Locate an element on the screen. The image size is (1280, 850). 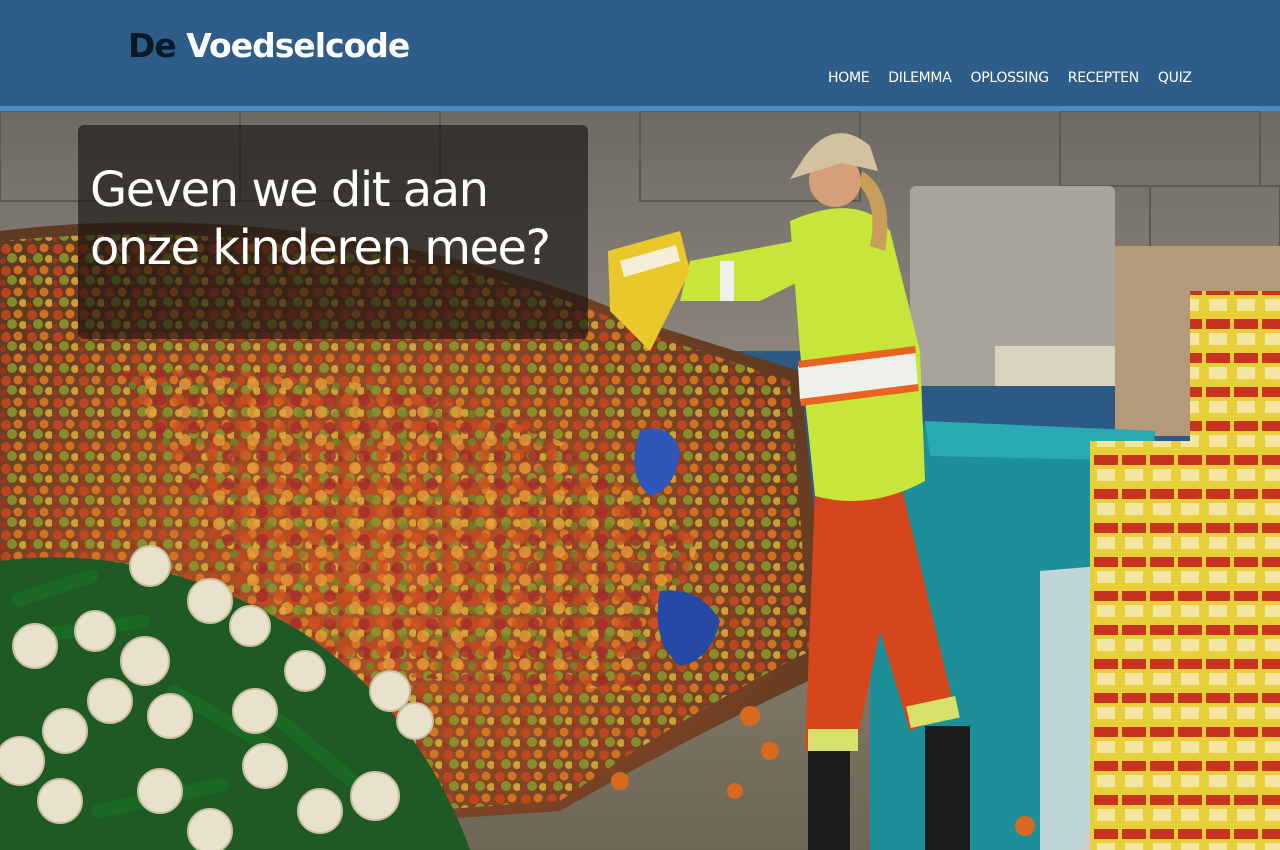
nav-quiz: QUIZ is located at coordinates (1175, 78).